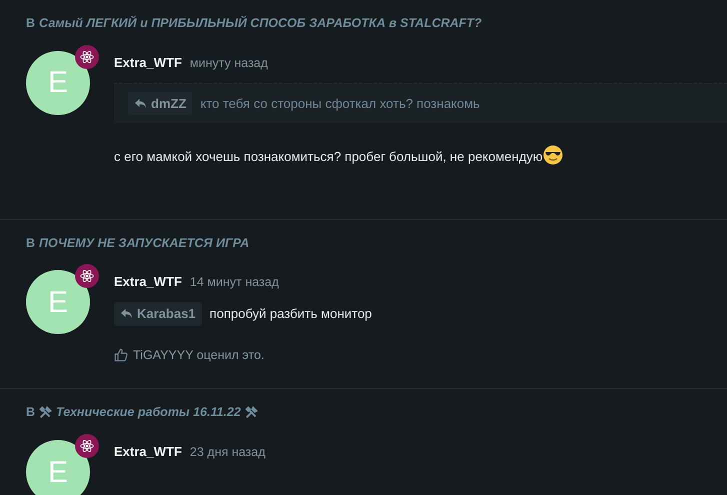 The width and height of the screenshot is (727, 495). What do you see at coordinates (328, 156) in the screenshot?
I see `message-text: с его мамкой хочешь познакомиться? пробег большой, не рекомендую` at bounding box center [328, 156].